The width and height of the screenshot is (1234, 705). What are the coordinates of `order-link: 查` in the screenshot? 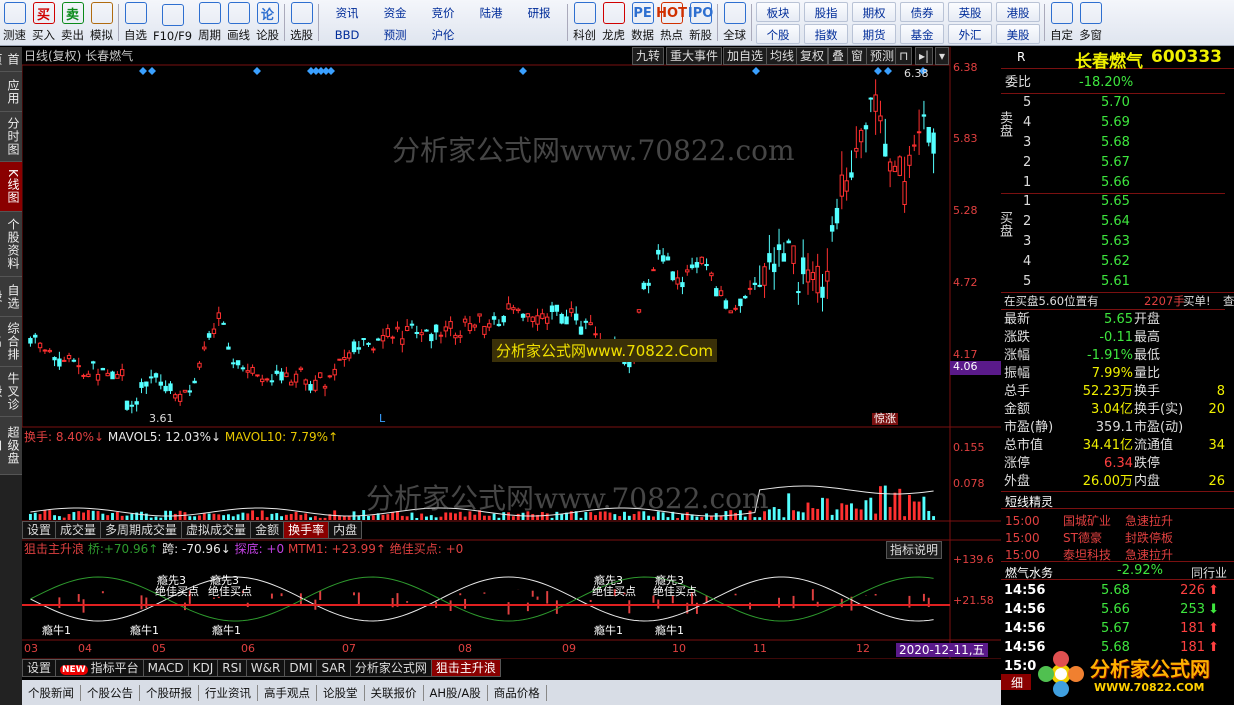 It's located at (1228, 301).